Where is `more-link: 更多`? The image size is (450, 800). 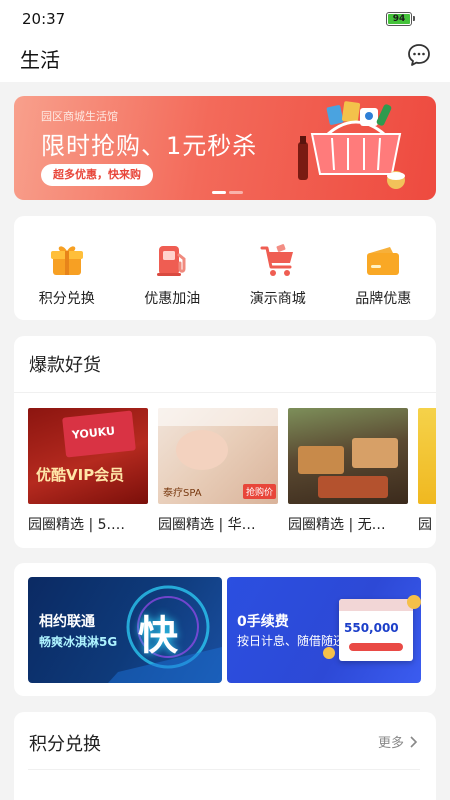
more-link: 更多 is located at coordinates (398, 741).